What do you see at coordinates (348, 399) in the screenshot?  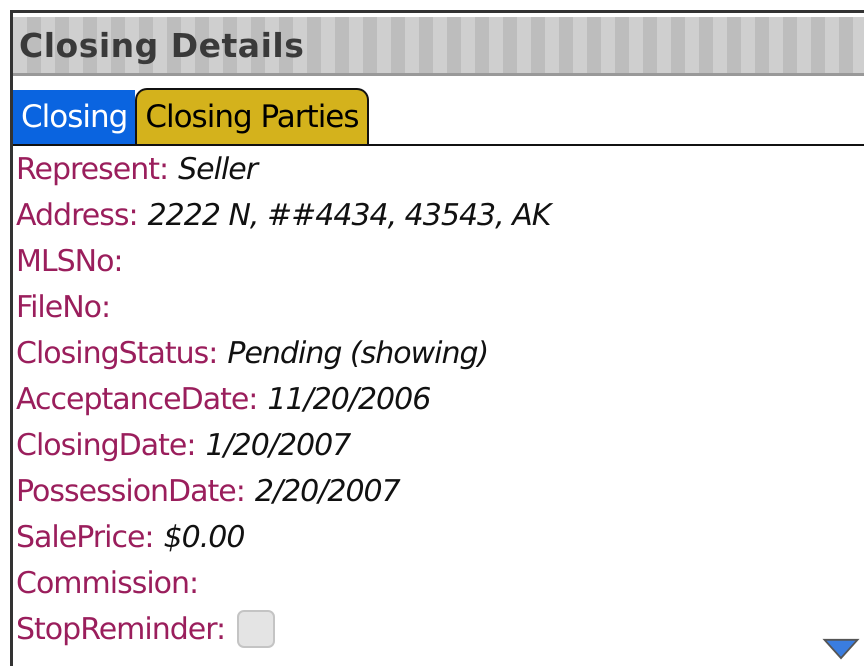 I see `field-value: 11/20/2006` at bounding box center [348, 399].